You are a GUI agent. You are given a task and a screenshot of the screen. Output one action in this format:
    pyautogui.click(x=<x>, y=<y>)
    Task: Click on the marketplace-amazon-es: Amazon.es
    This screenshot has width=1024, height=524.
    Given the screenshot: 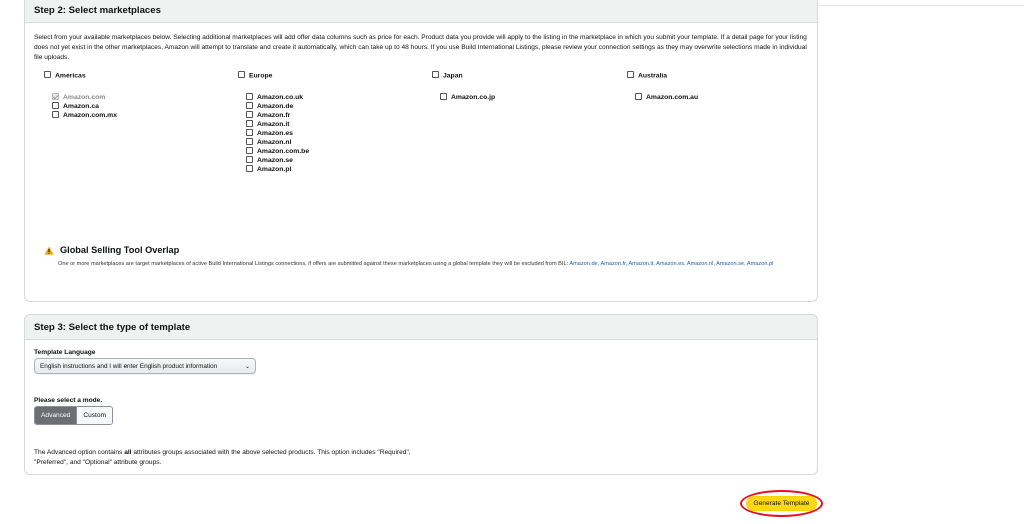 What is the action you would take?
    pyautogui.click(x=269, y=132)
    